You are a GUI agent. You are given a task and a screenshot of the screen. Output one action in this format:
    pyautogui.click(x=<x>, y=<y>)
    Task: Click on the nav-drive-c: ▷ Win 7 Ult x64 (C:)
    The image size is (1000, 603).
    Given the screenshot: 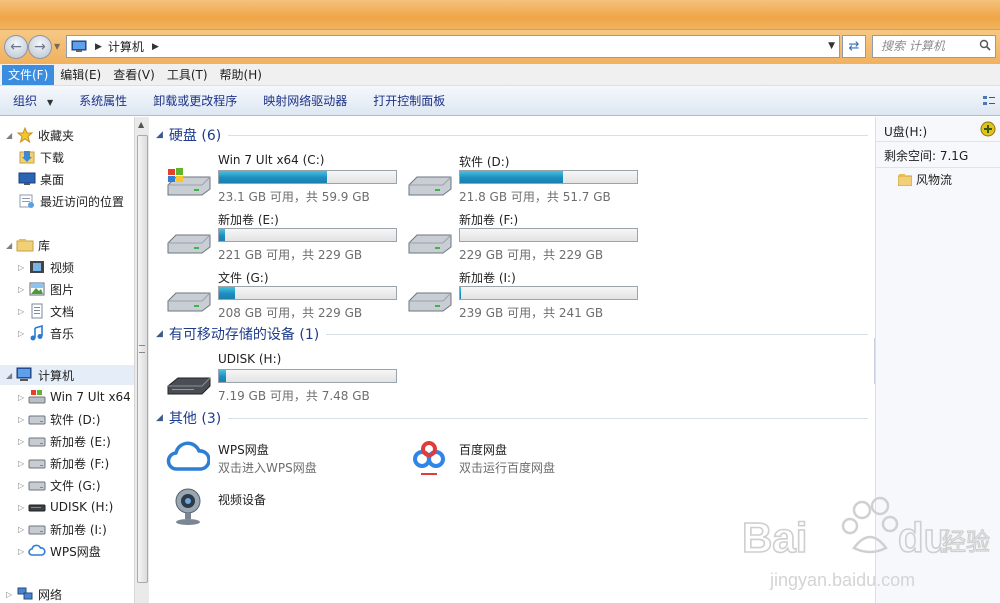 What is the action you would take?
    pyautogui.click(x=67, y=397)
    